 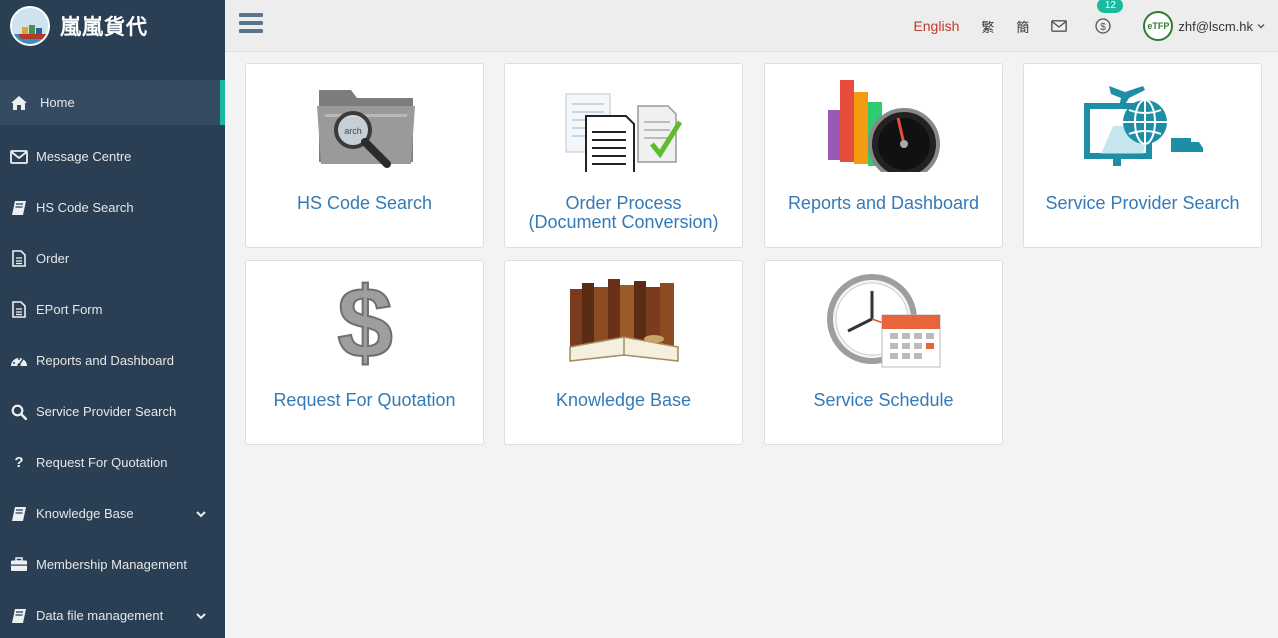 What do you see at coordinates (751, 26) in the screenshot?
I see `top-navbar: English 繁 簡 $ 12 eTFP zhf@lscm.hk` at bounding box center [751, 26].